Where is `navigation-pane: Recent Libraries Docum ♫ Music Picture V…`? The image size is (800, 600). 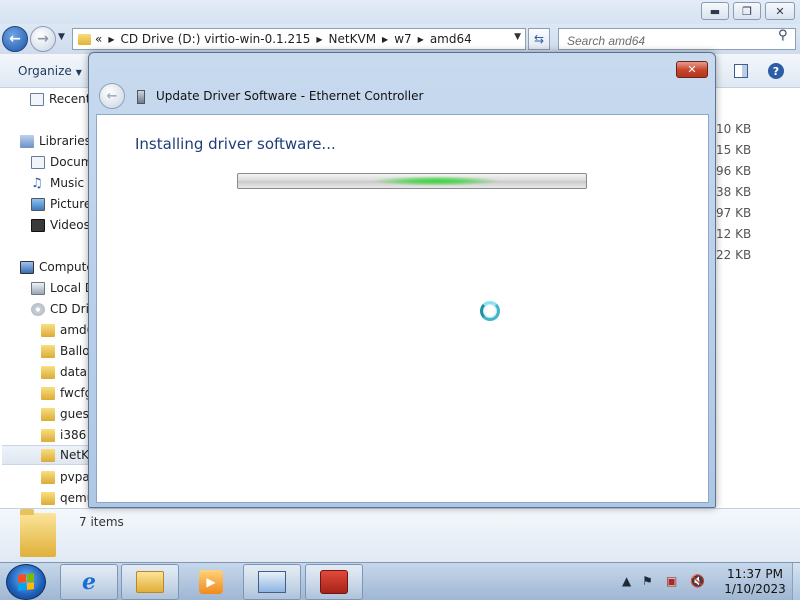
navigation-pane: Recent Libraries Docum ♫ Music Picture V… is located at coordinates (48, 298).